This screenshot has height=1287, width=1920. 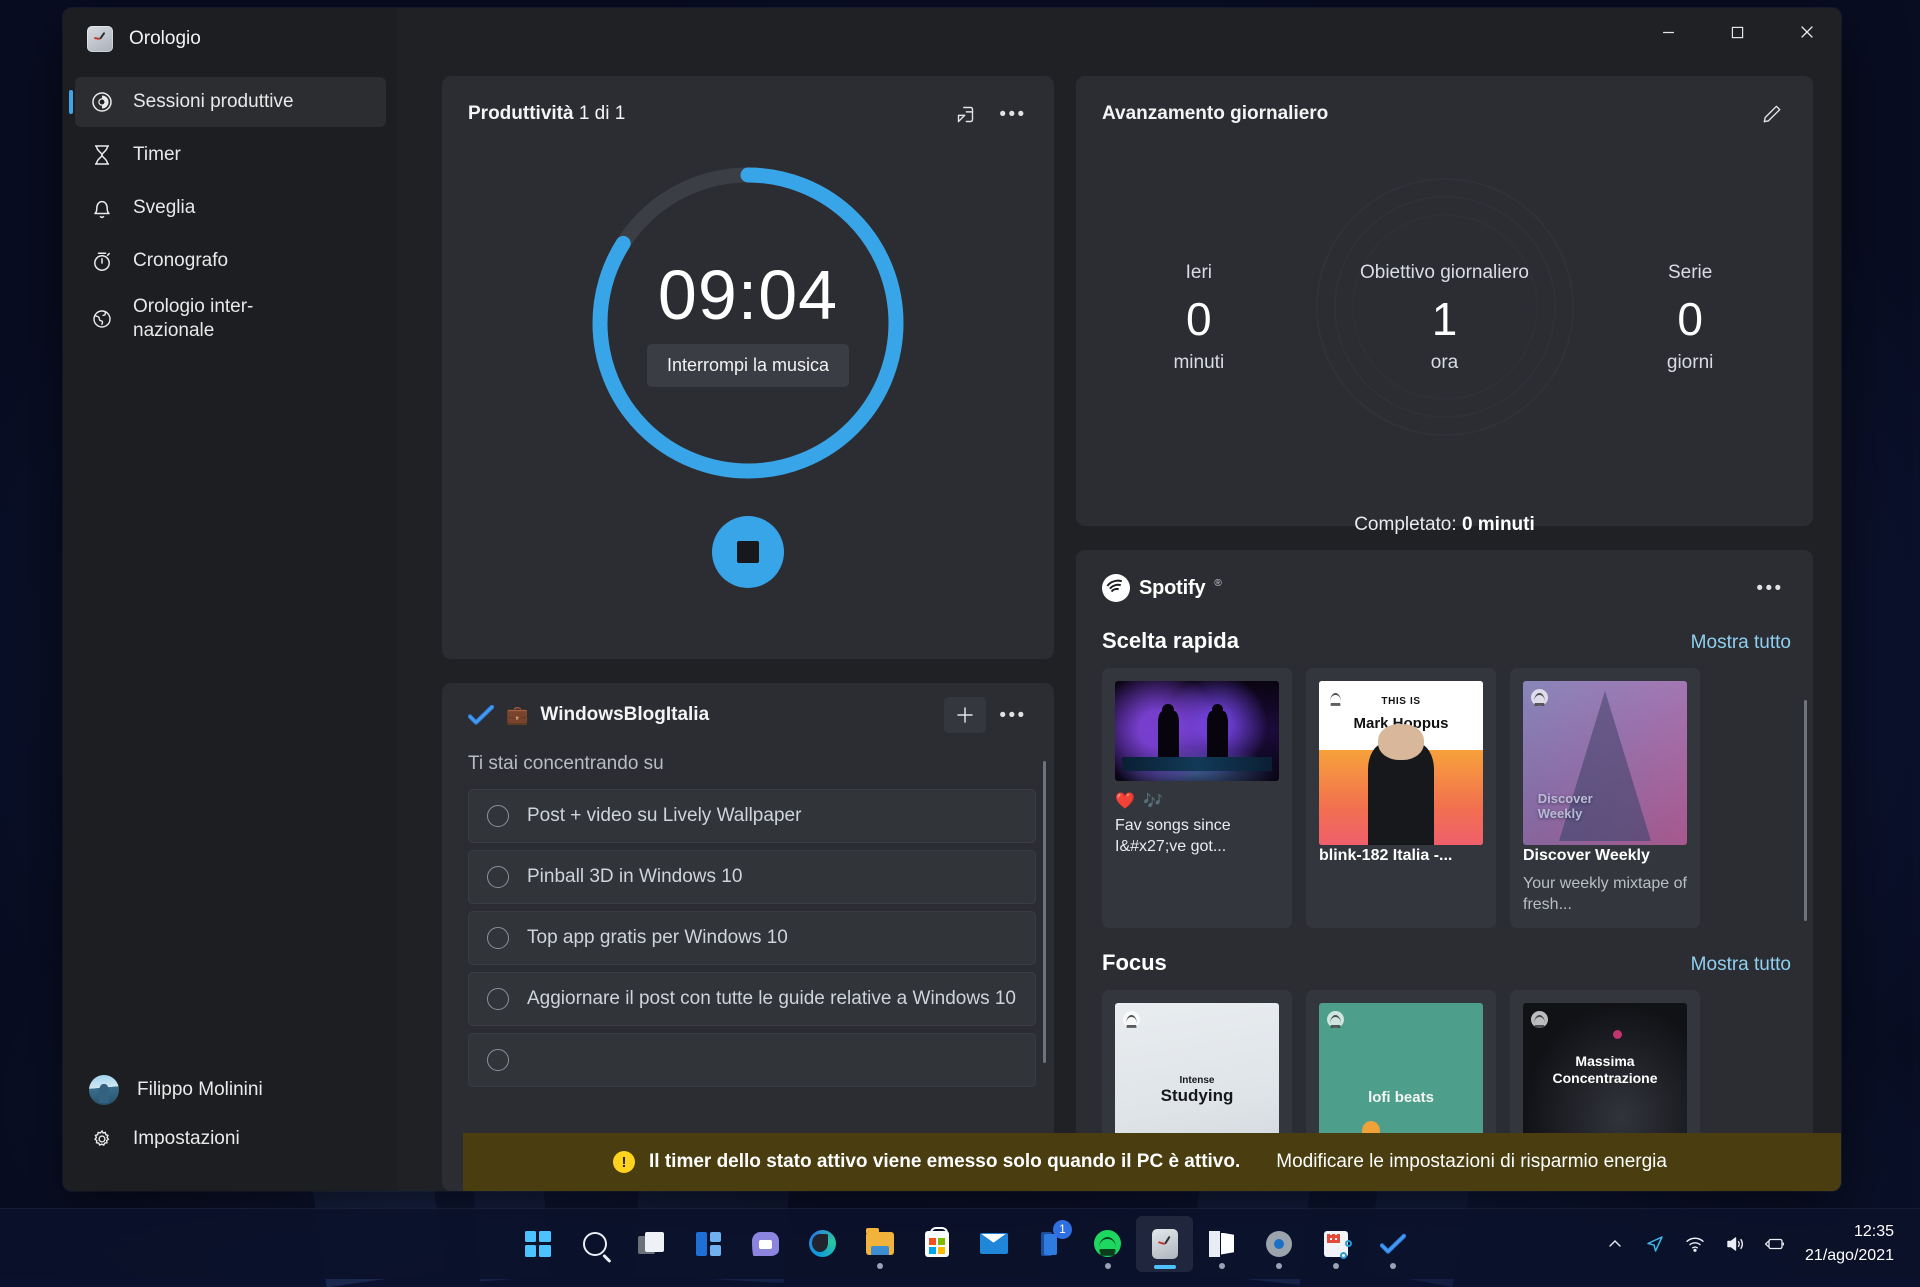 I want to click on task-view-icon, so click(x=652, y=1244).